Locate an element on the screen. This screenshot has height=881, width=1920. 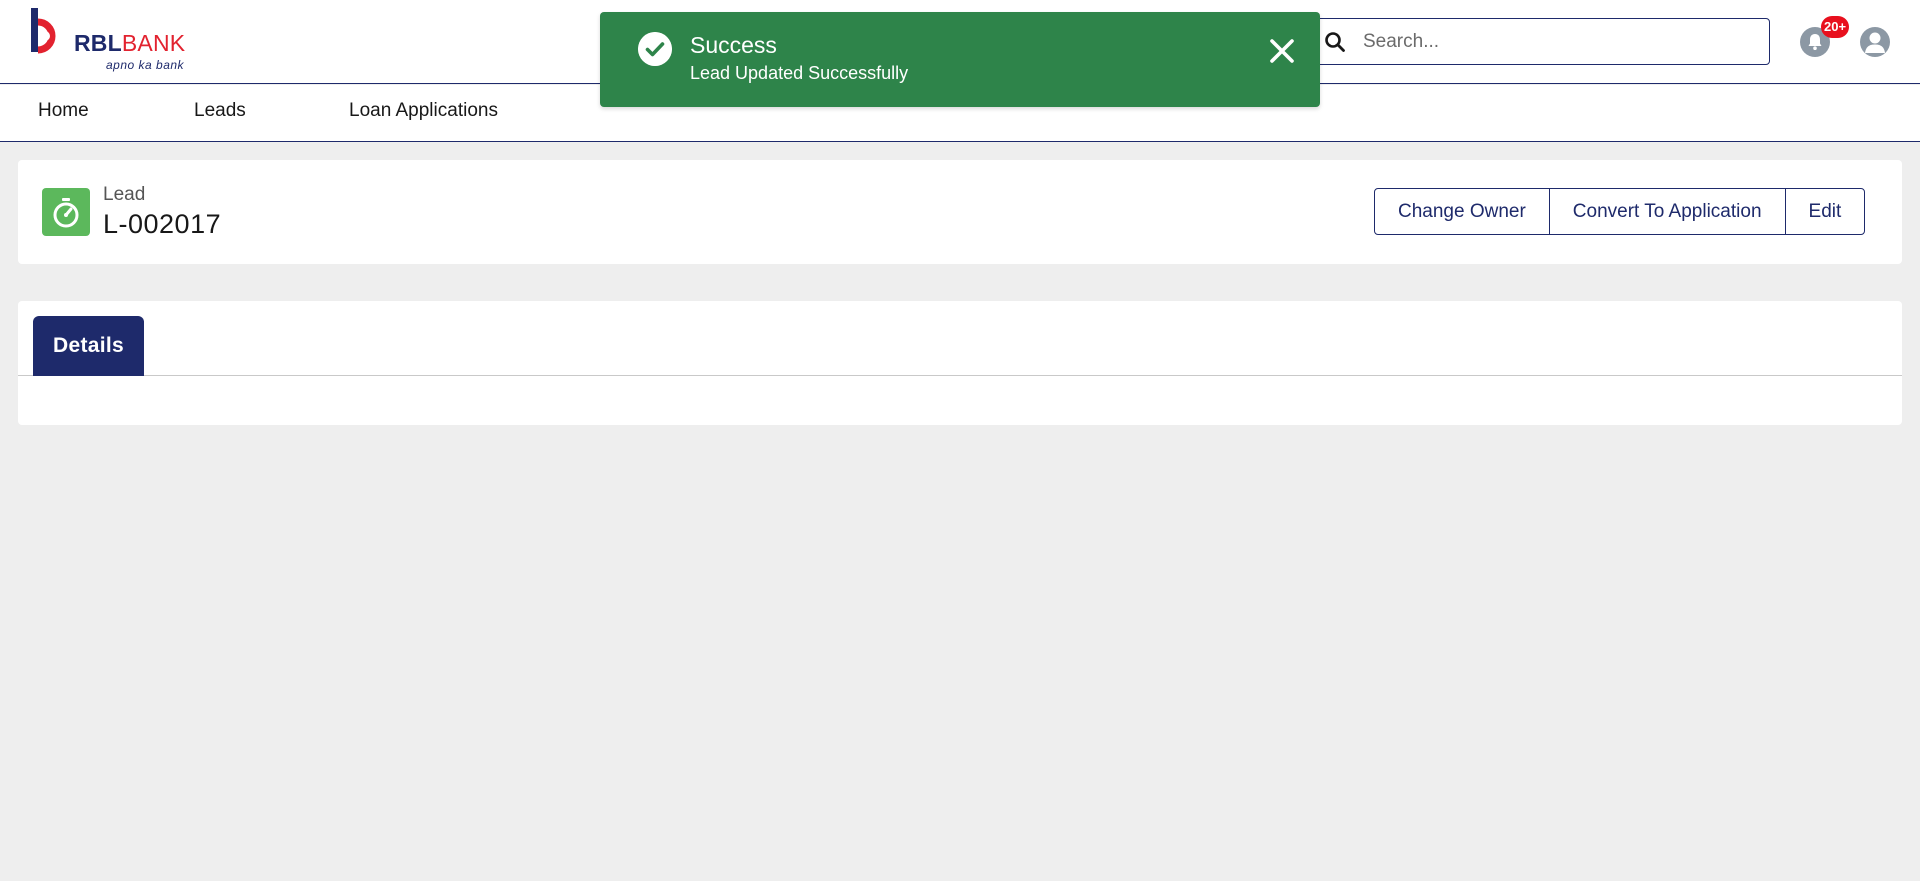
rbl-logo-mark-icon is located at coordinates (43, 31).